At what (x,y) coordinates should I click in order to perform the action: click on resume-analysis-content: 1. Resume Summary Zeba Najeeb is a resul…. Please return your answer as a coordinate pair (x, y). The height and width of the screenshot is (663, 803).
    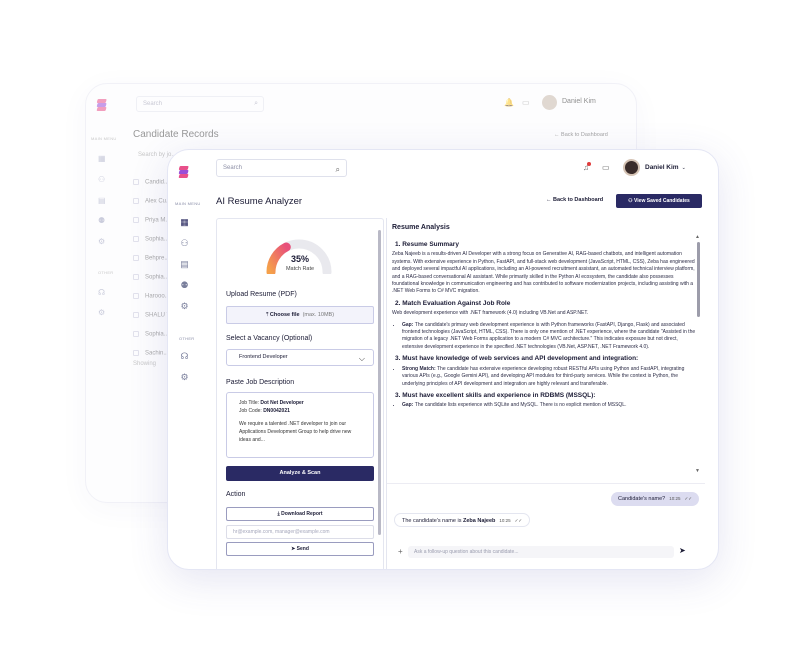
    Looking at the image, I should click on (544, 358).